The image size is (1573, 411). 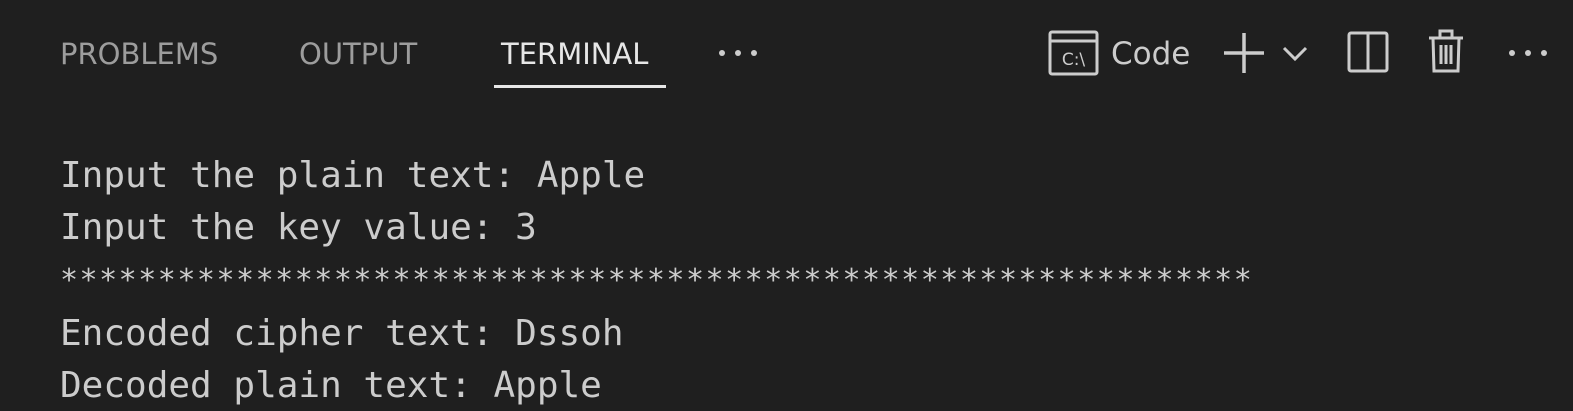 I want to click on terminal-line: Input the plain text: Apple, so click(x=353, y=175).